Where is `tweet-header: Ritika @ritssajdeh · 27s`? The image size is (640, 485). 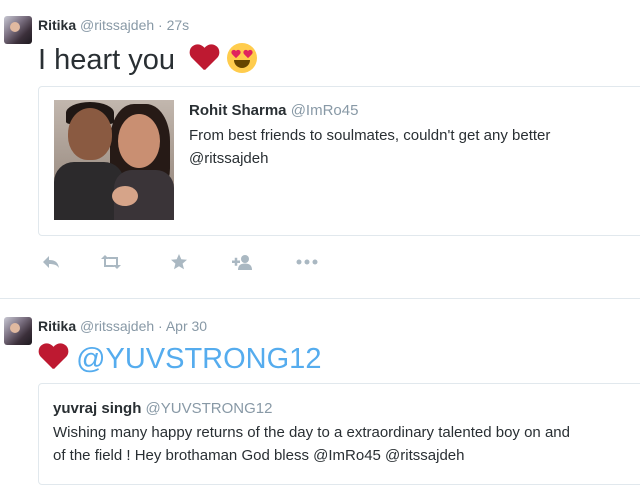 tweet-header: Ritika @ritssajdeh · 27s is located at coordinates (113, 25).